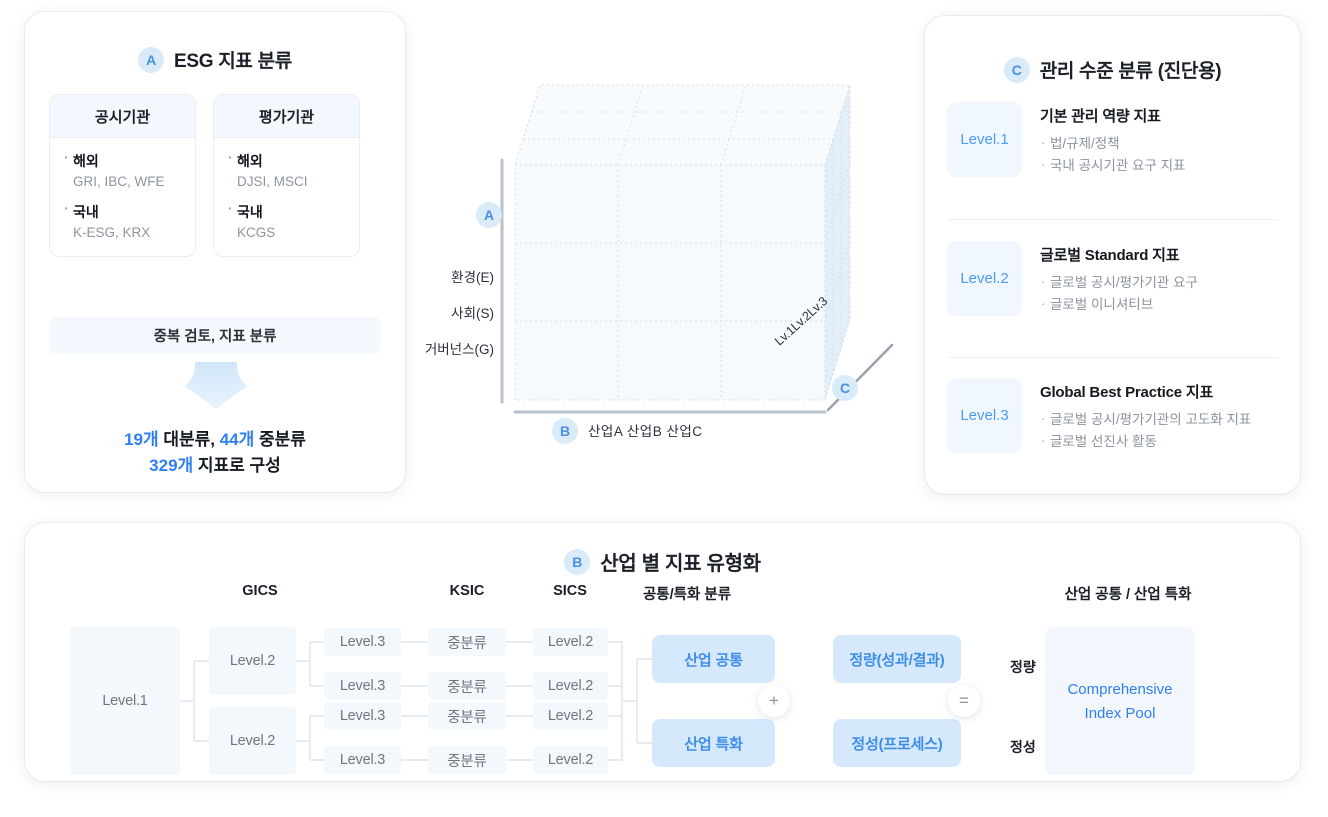 The width and height of the screenshot is (1328, 817). What do you see at coordinates (897, 659) in the screenshot?
I see `chip-quantitative: 정량(성과/결과)` at bounding box center [897, 659].